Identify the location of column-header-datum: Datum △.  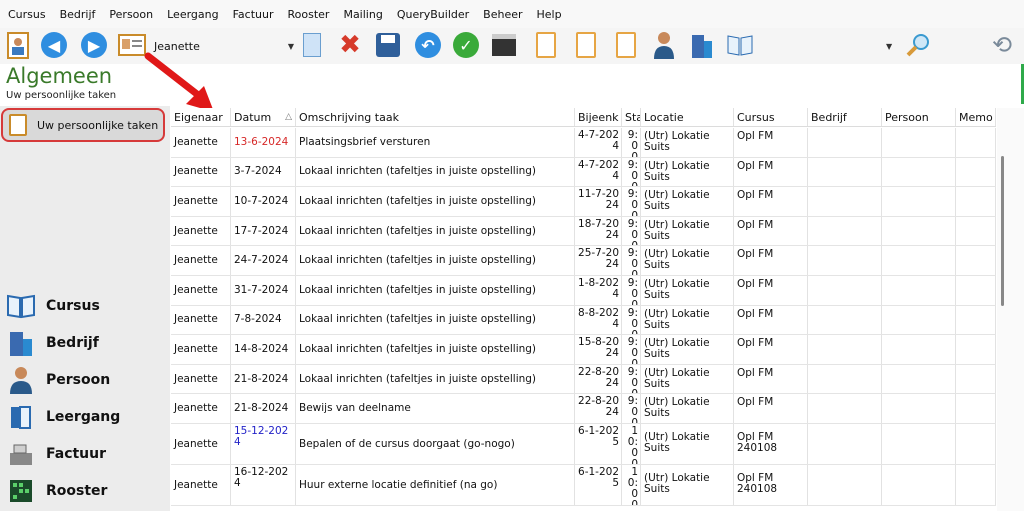
(263, 117).